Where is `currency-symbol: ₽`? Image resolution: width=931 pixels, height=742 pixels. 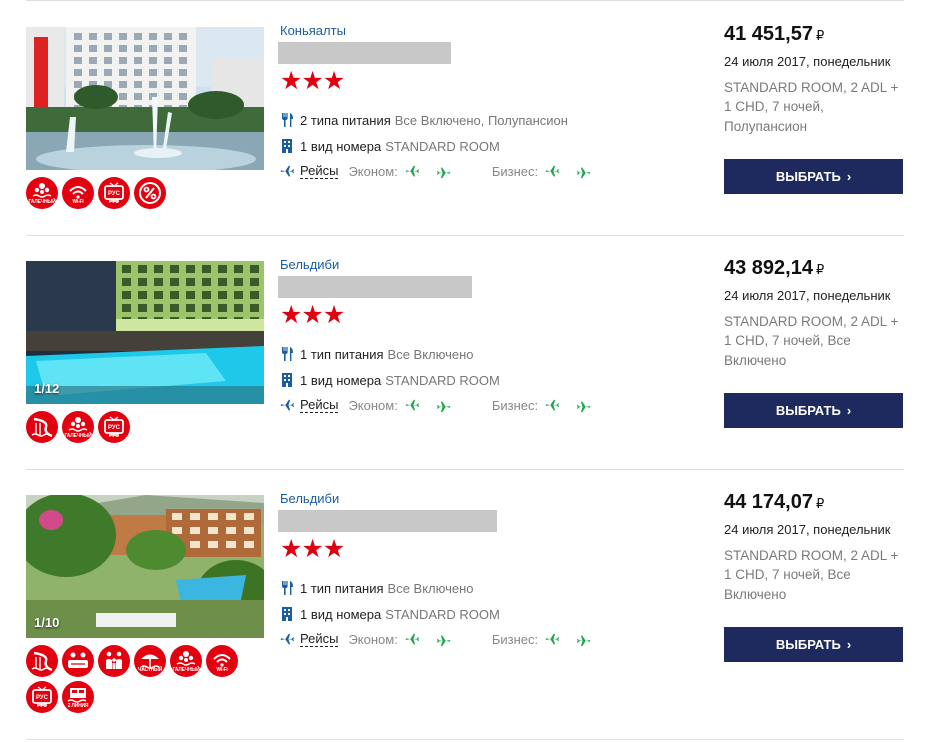
currency-symbol: ₽ is located at coordinates (820, 35).